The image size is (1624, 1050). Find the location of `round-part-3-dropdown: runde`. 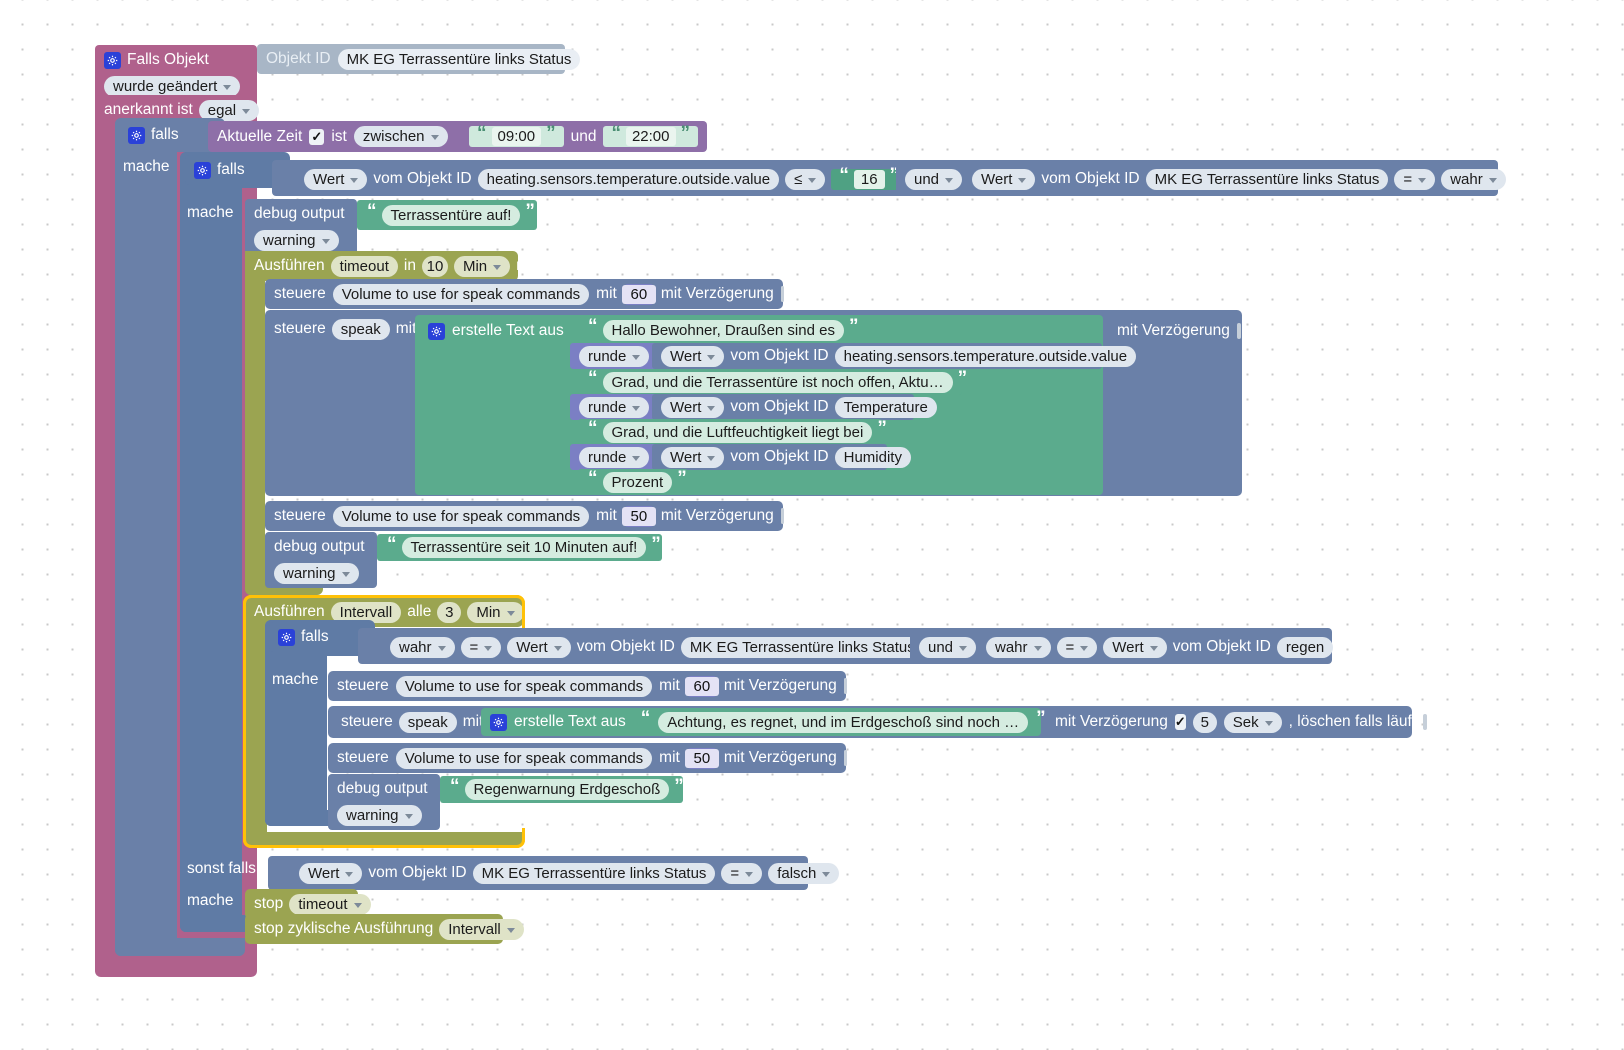

round-part-3-dropdown: runde is located at coordinates (614, 407).